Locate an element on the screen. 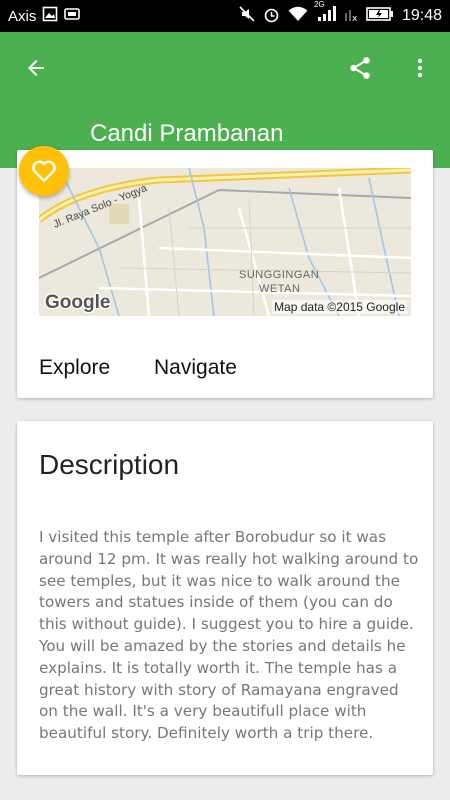 Image resolution: width=450 pixels, height=800 pixels. explore-button: Explore is located at coordinates (74, 368).